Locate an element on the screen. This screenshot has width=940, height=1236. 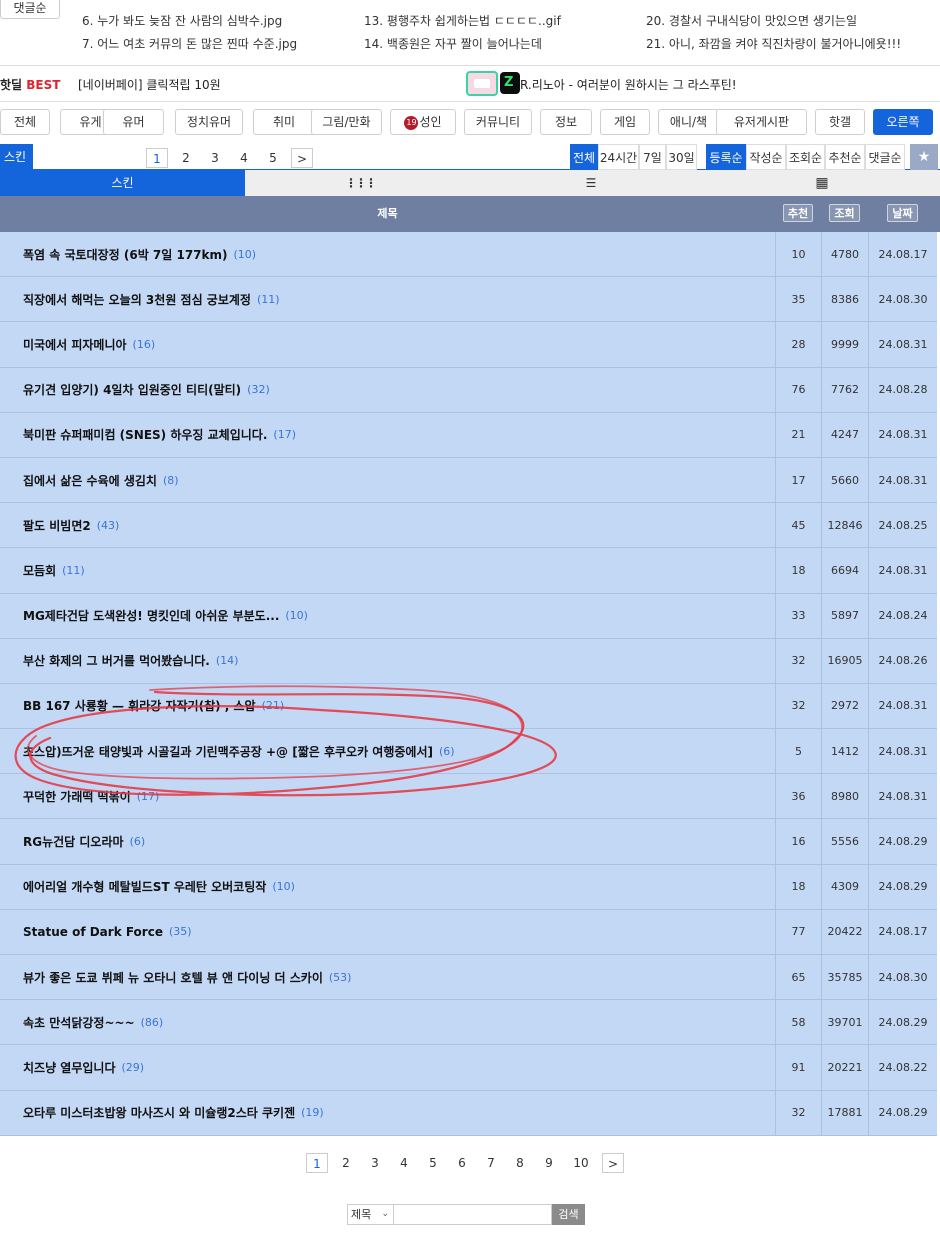
top-page-2: 2 is located at coordinates (186, 158).